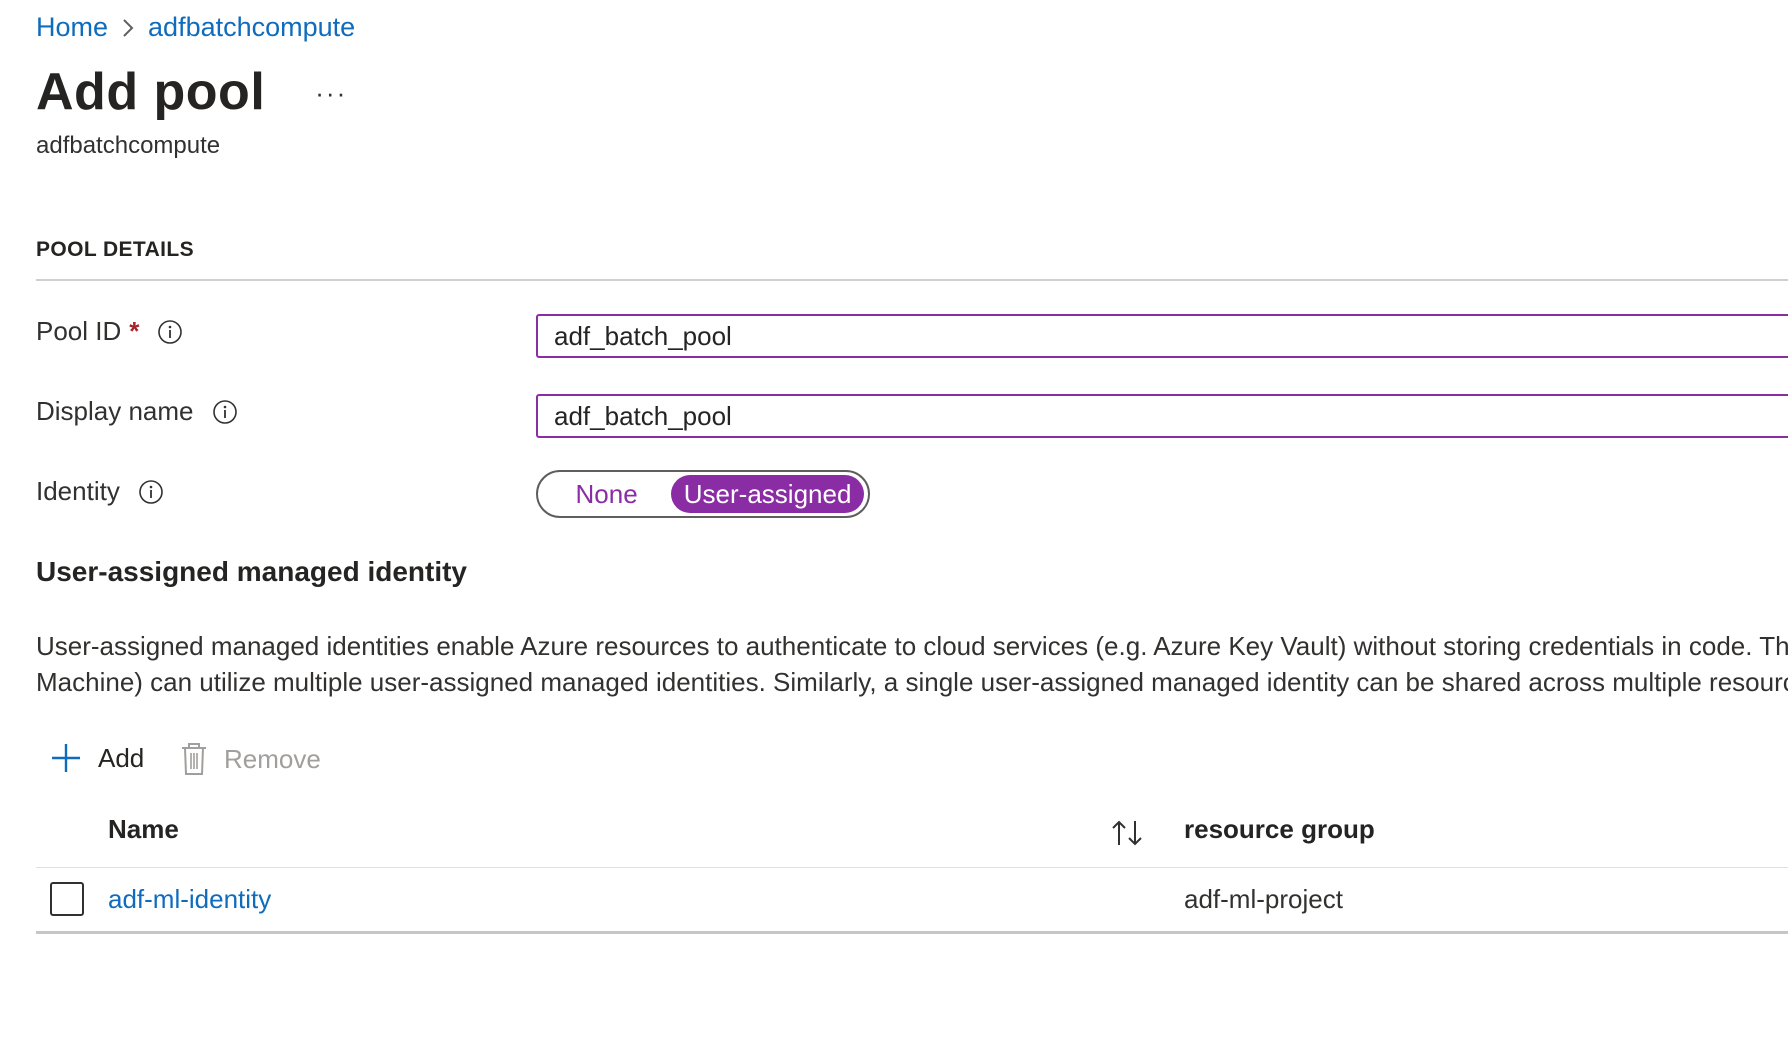 This screenshot has height=1048, width=1788. I want to click on table-bottom-border, so click(912, 932).